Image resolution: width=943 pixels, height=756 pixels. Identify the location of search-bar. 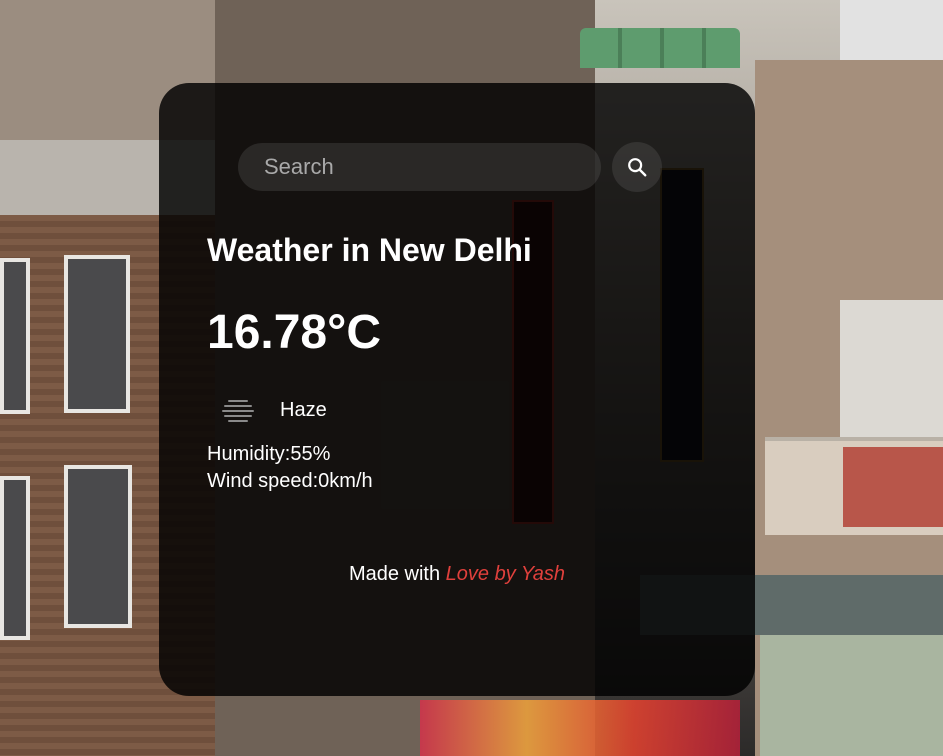
(450, 167).